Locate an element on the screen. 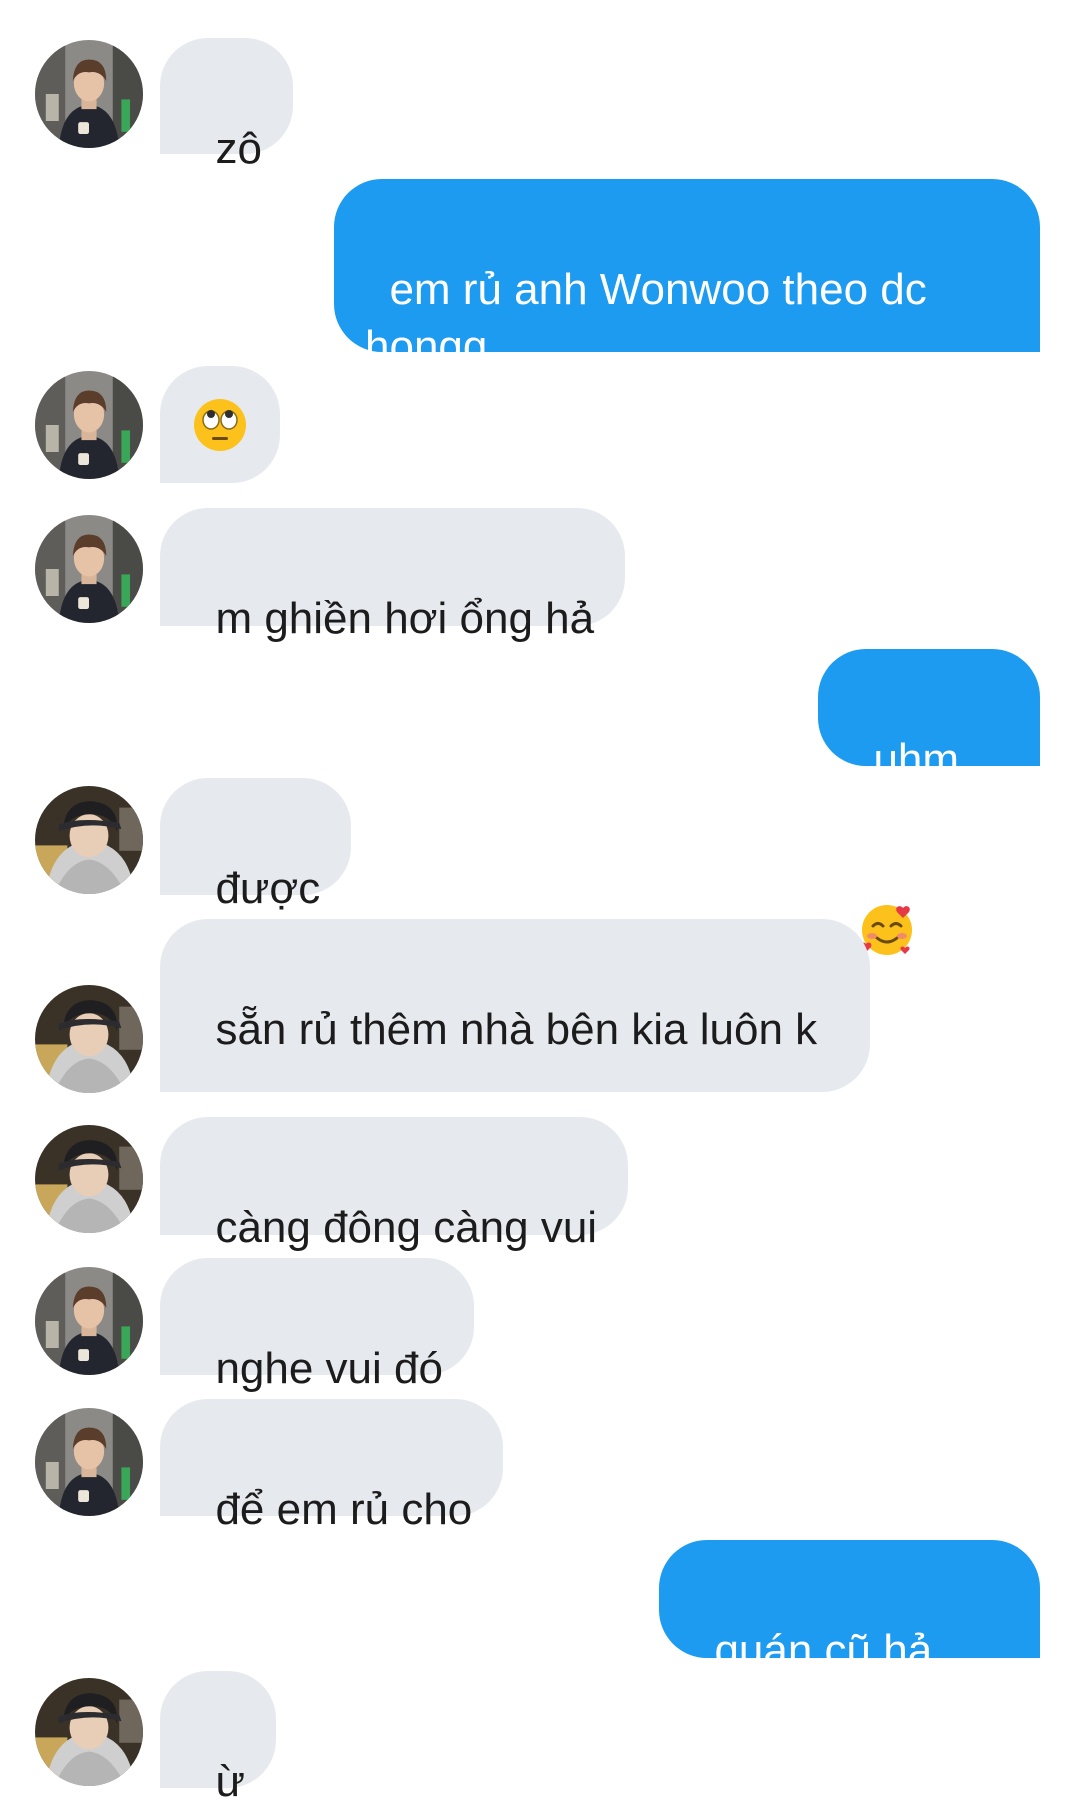  incoming-message-bubble: zô is located at coordinates (226, 105).